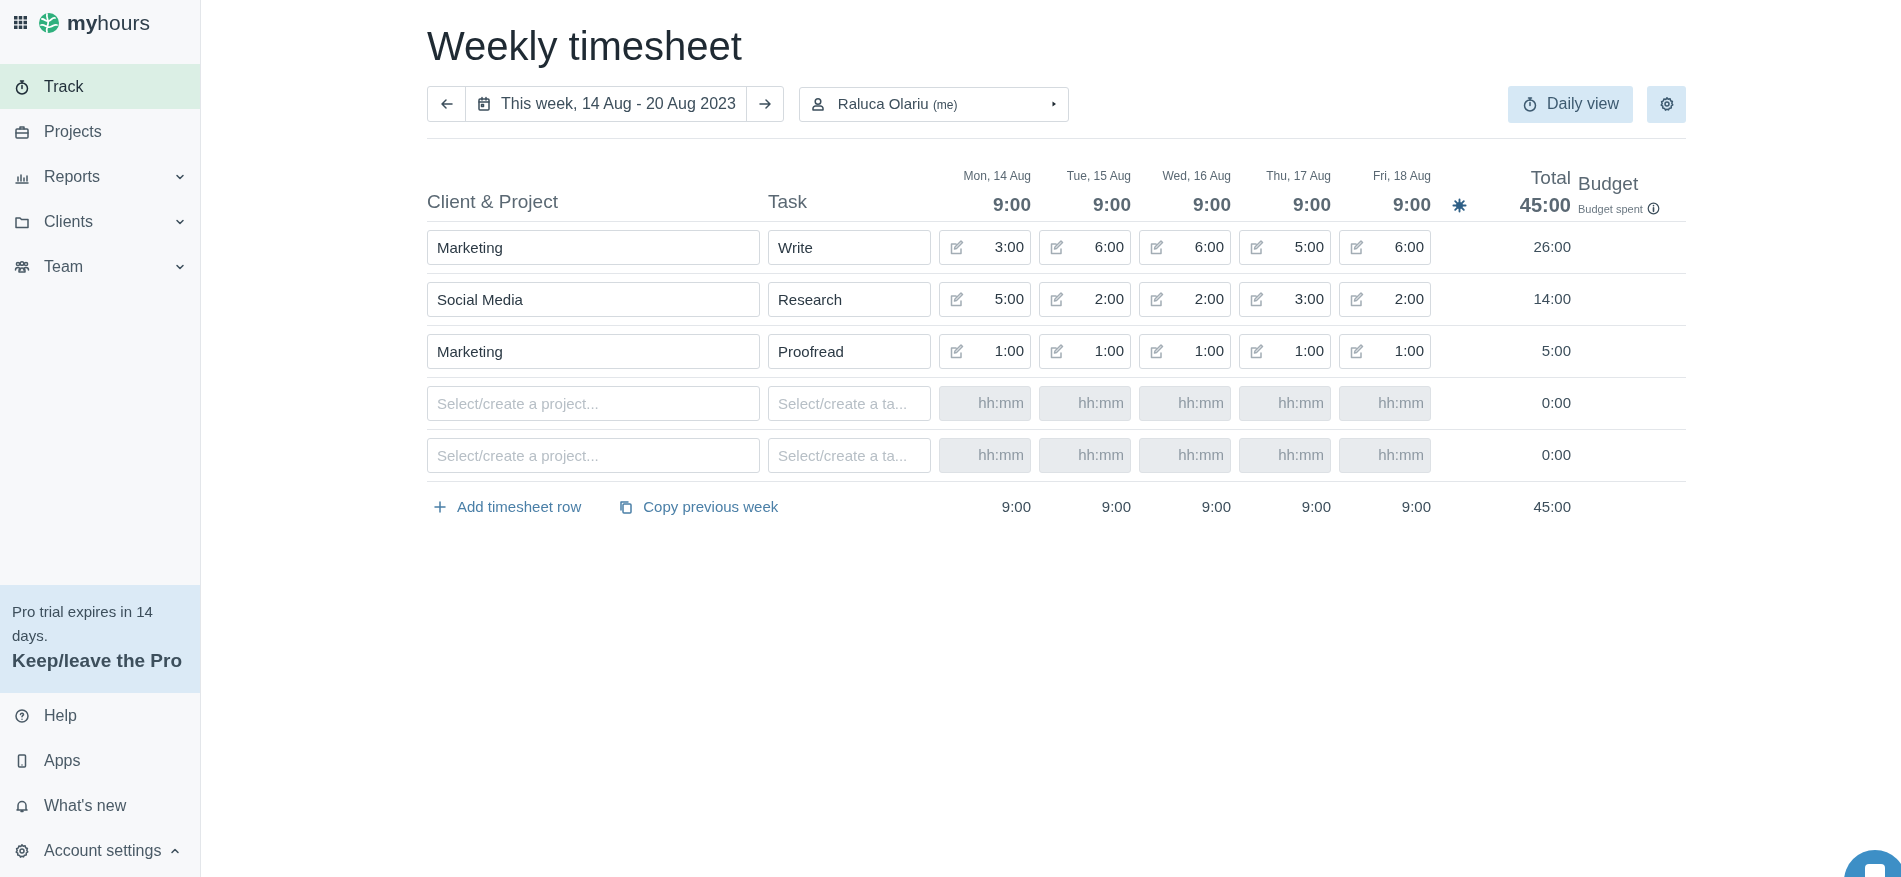  Describe the element at coordinates (507, 507) in the screenshot. I see `add-row-button: Add timesheet row` at that location.